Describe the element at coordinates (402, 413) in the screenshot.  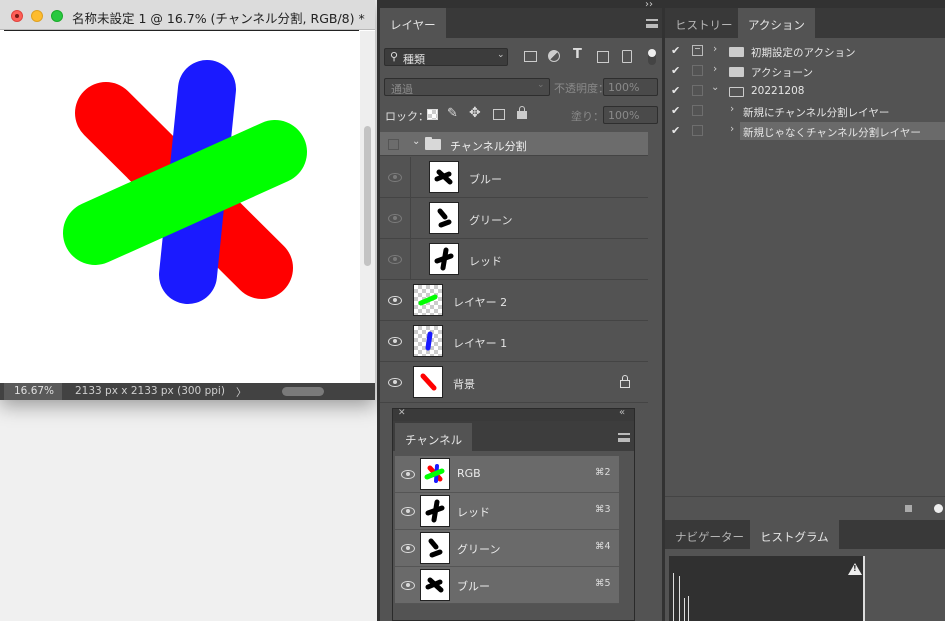
I see `close-panel-icon: ✕` at that location.